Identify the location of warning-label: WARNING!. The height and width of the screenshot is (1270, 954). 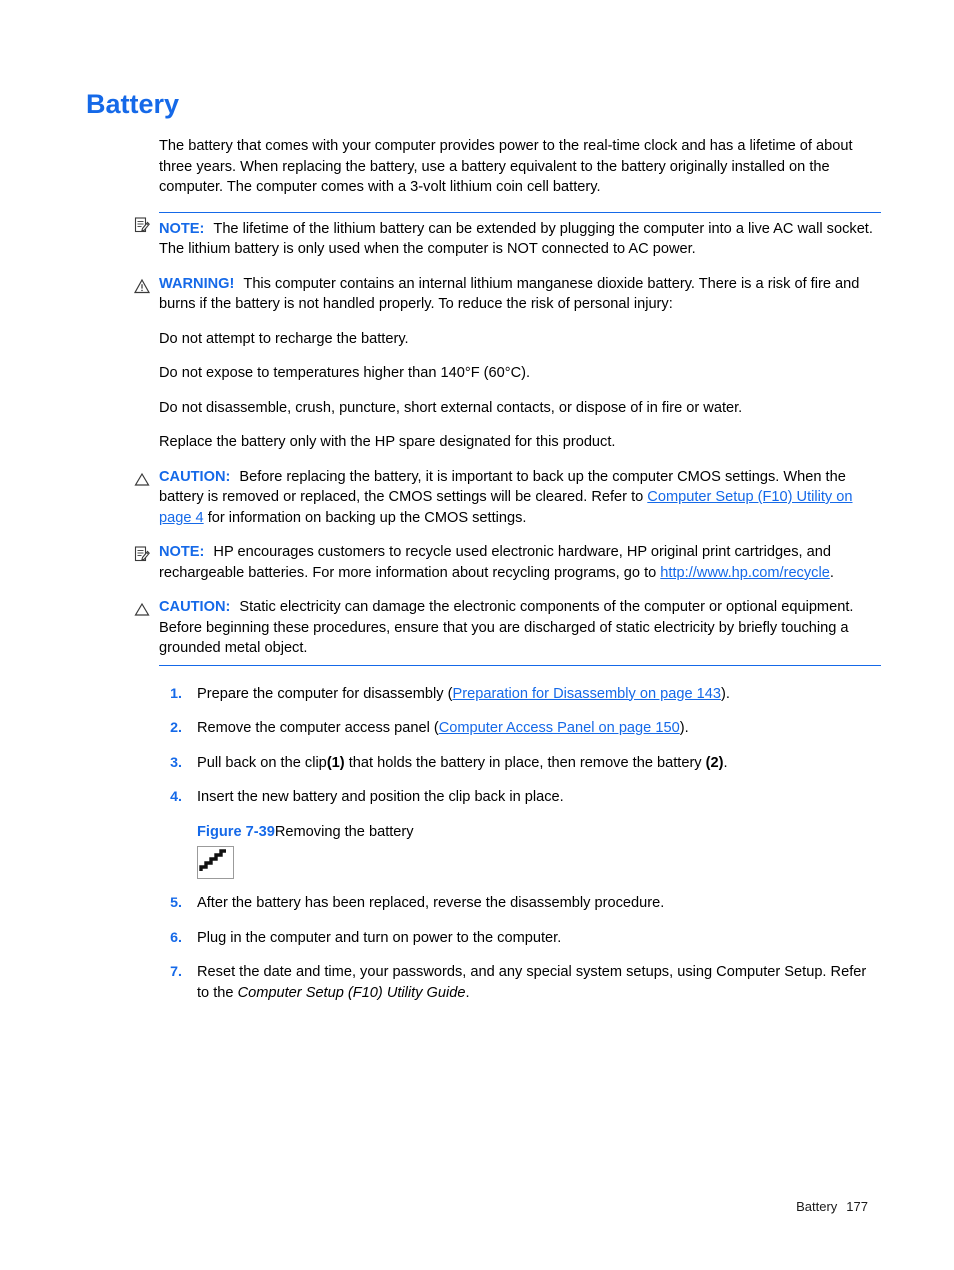
(197, 283).